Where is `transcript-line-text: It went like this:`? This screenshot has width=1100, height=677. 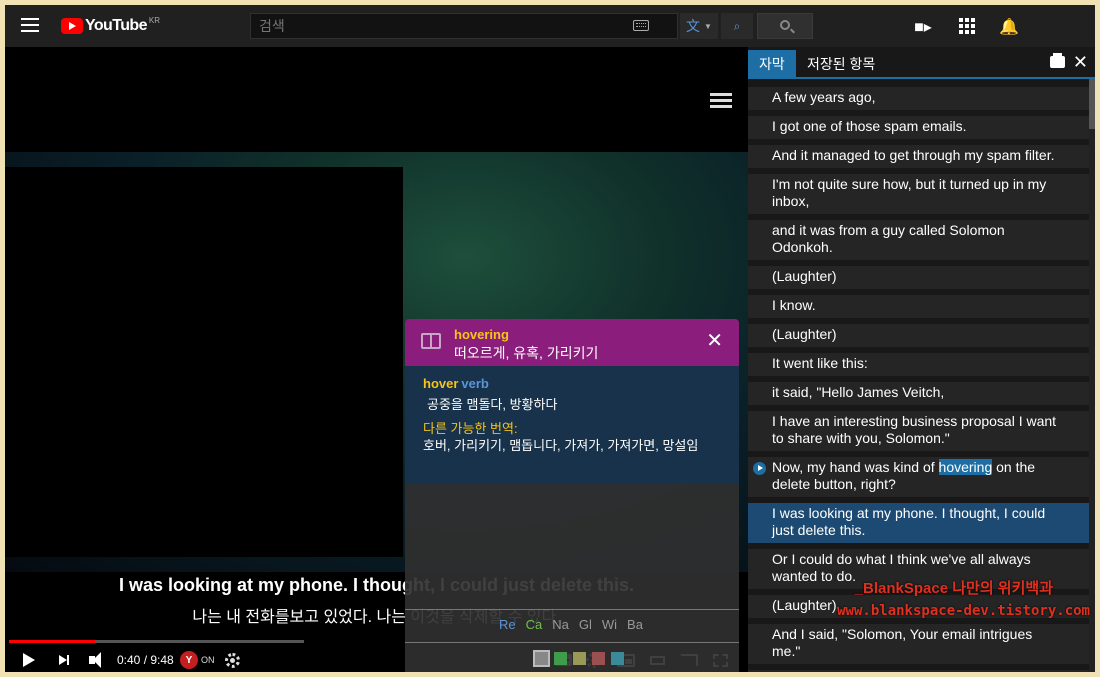
transcript-line-text: It went like this: is located at coordinates (820, 363).